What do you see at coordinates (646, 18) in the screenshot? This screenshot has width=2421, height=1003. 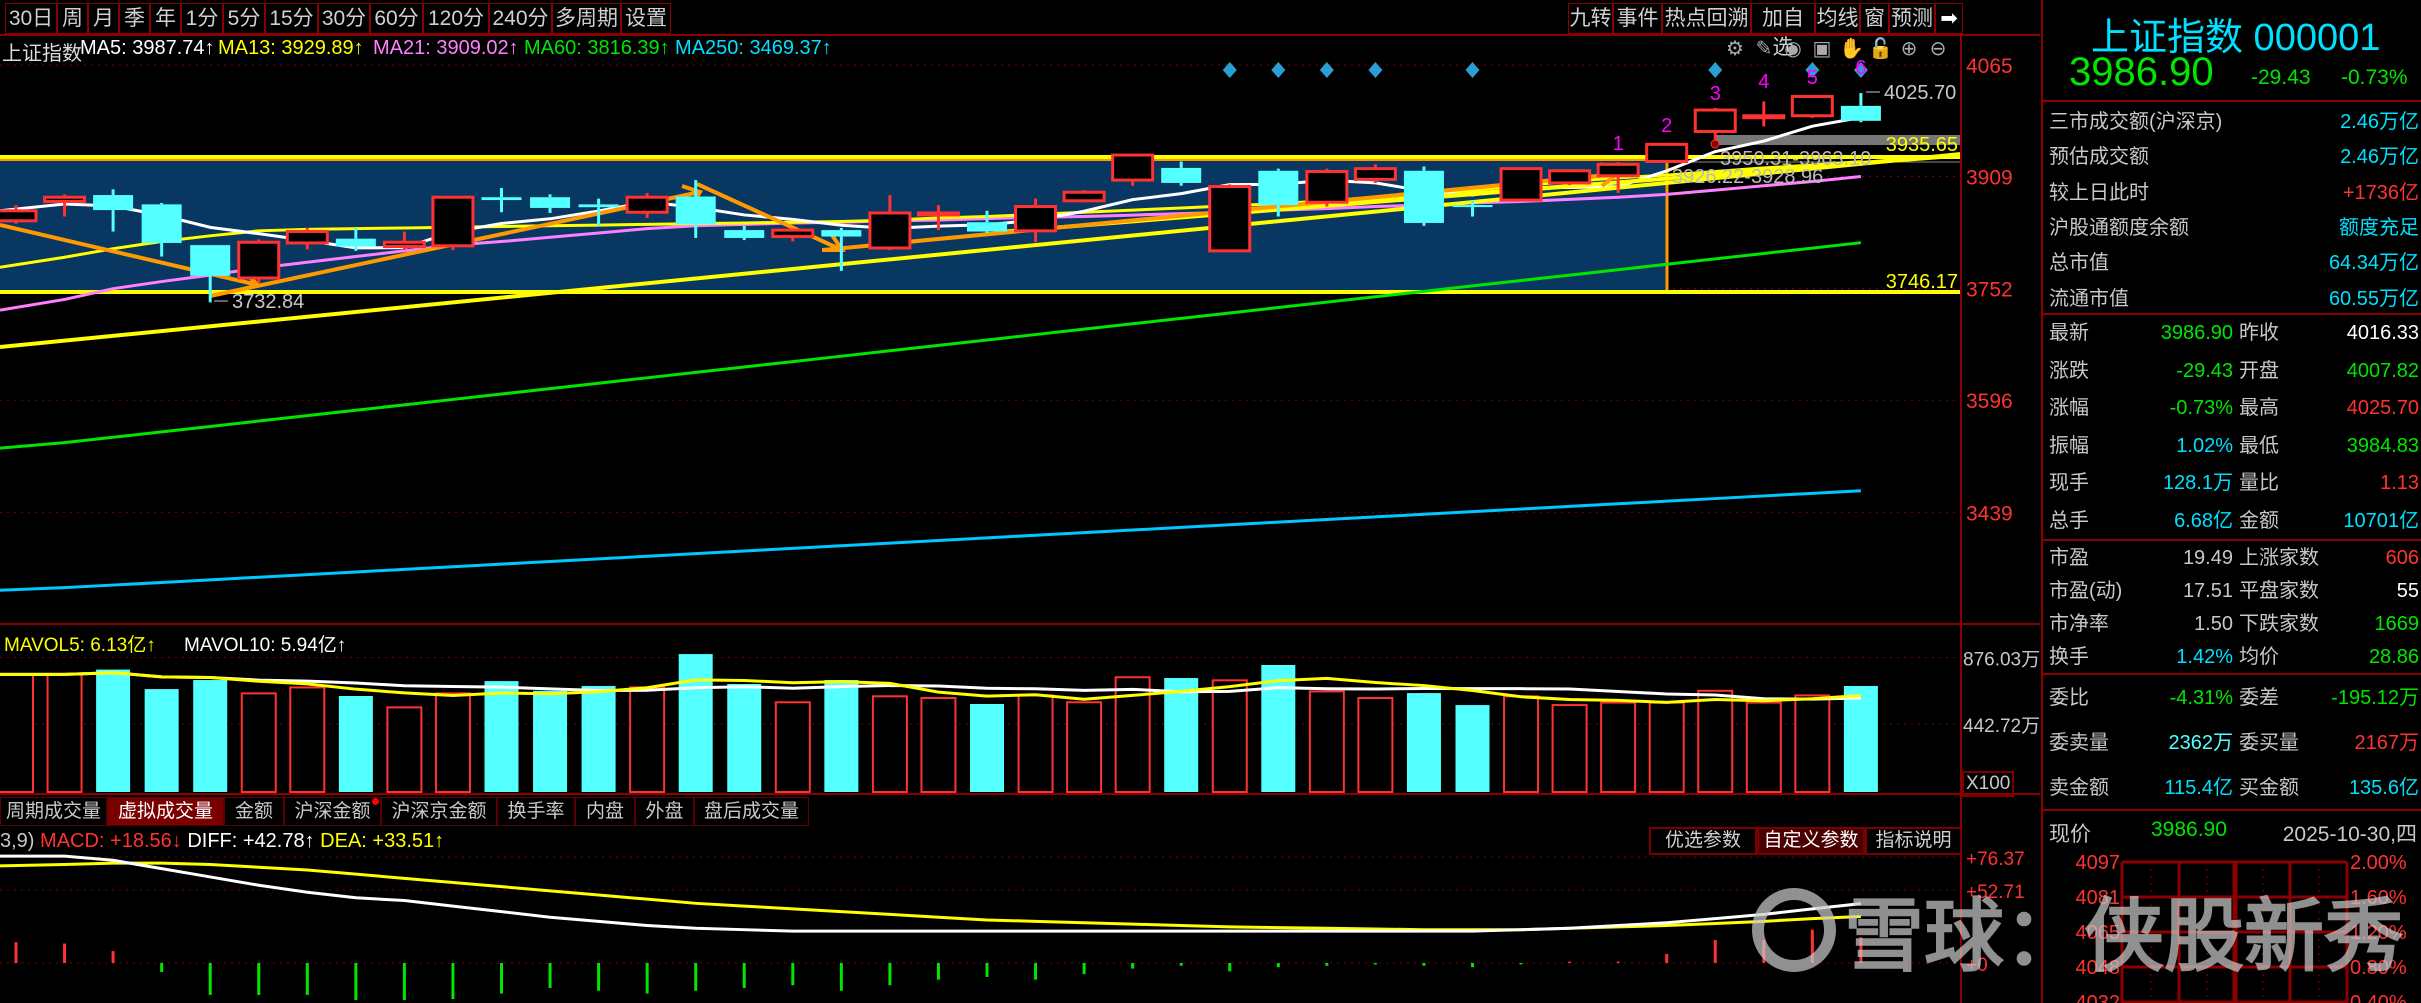 I see `period-tab: 设置` at bounding box center [646, 18].